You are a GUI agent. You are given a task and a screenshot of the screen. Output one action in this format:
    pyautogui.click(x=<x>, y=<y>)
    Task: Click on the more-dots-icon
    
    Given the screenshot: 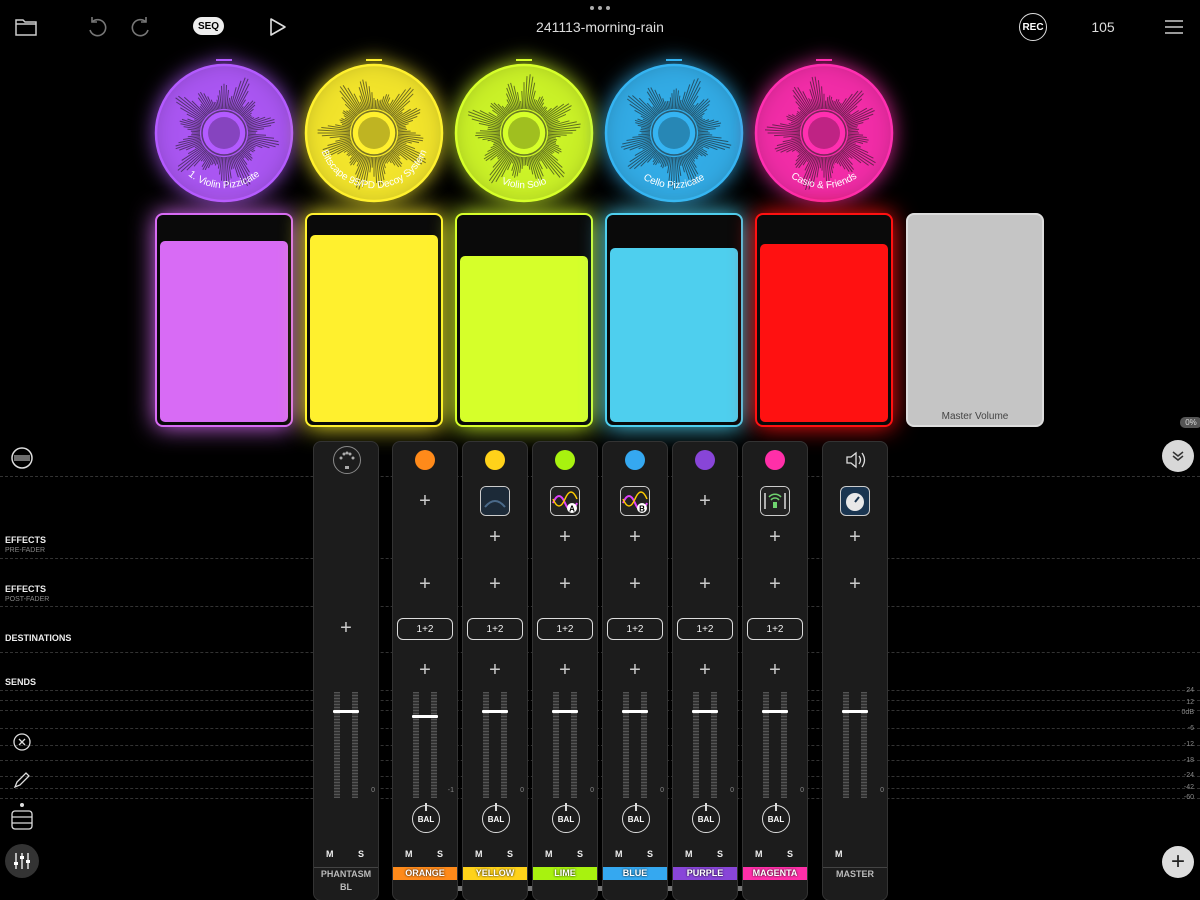 What is the action you would take?
    pyautogui.click(x=600, y=8)
    